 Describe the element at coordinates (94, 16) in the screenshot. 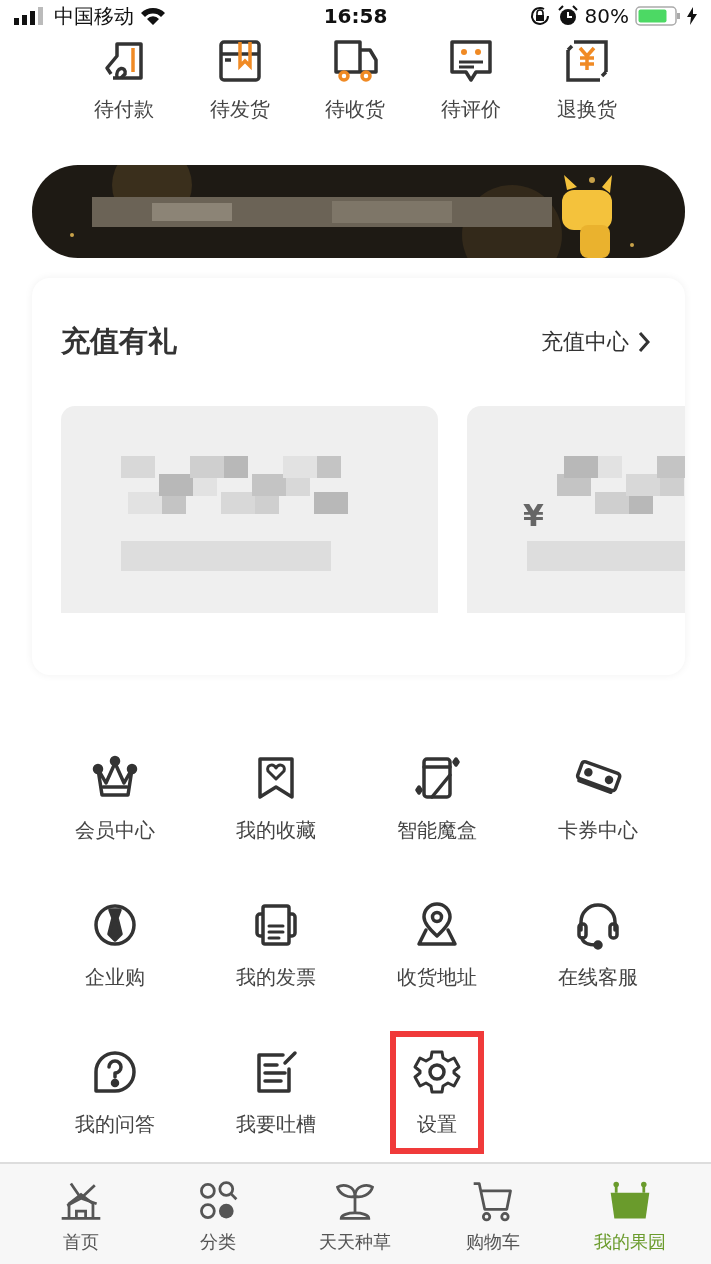

I see `carrier-name: 中国移动` at that location.